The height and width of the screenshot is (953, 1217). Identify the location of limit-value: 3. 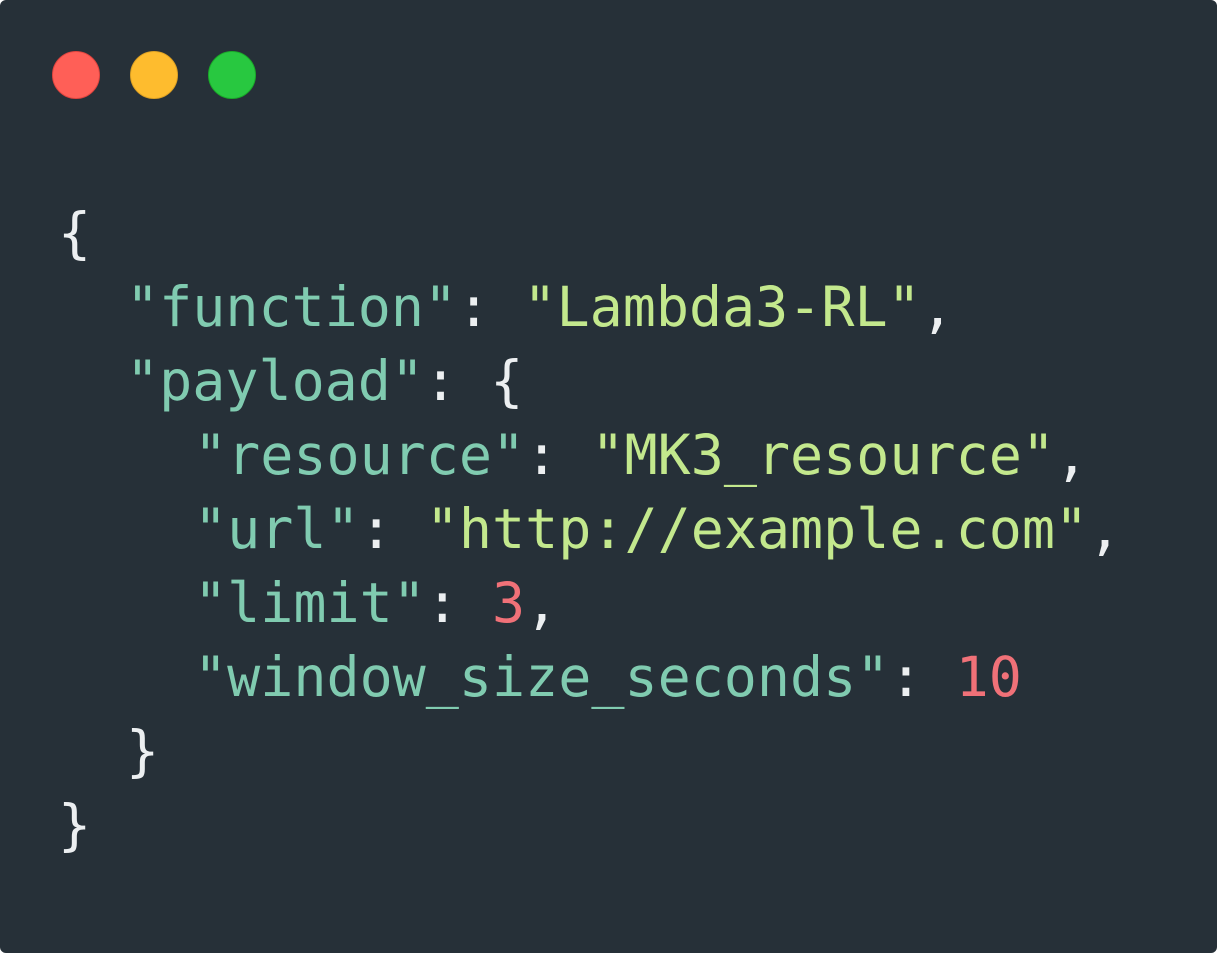
(509, 603).